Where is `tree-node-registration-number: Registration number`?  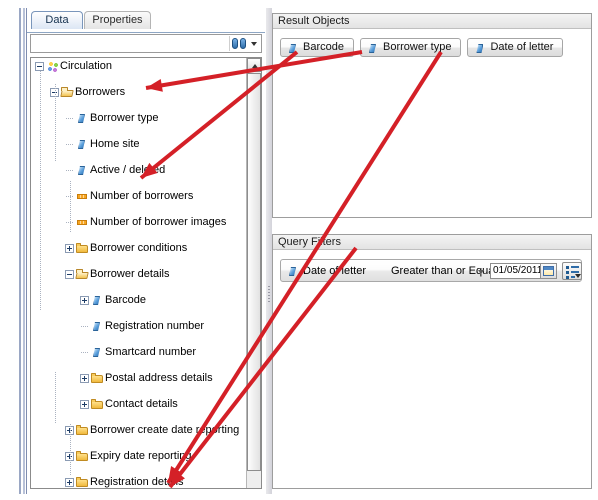
tree-node-registration-number: Registration number is located at coordinates (138, 326).